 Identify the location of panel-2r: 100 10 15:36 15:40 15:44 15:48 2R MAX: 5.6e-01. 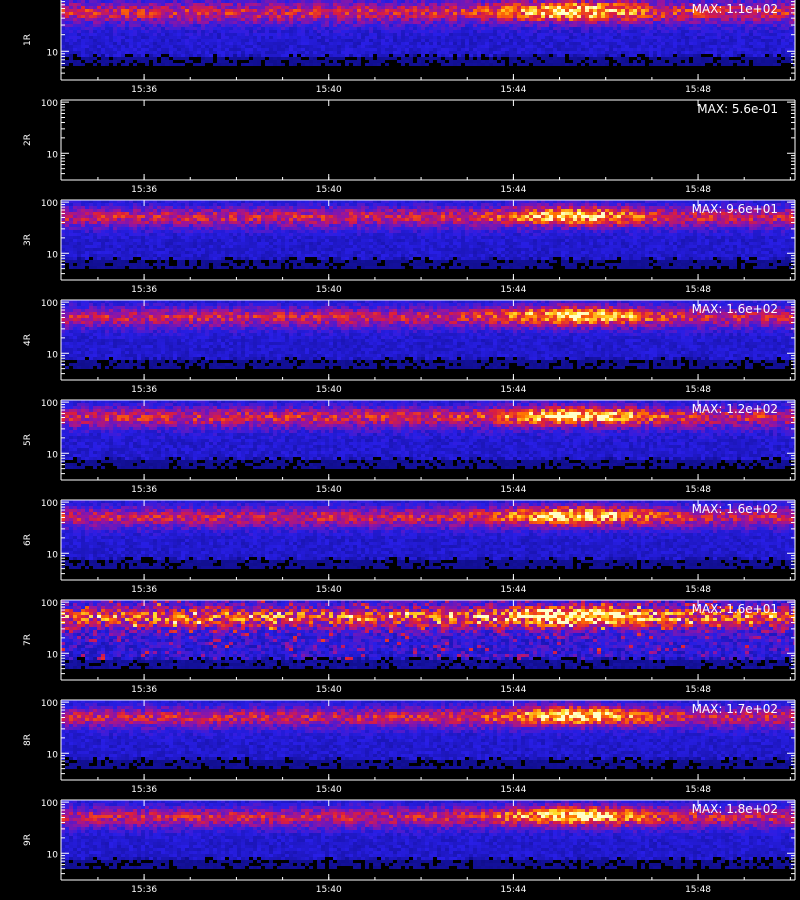
(409, 147).